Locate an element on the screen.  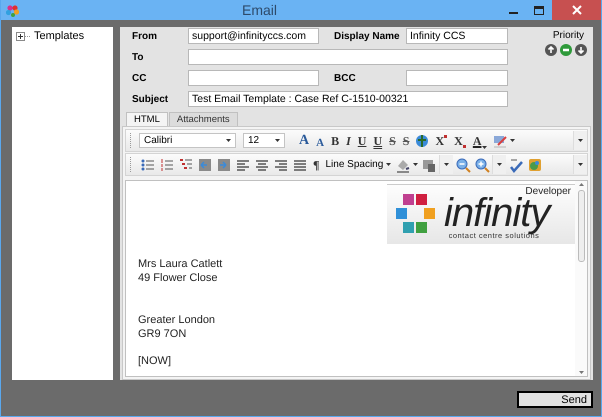
shrink-font-button: A is located at coordinates (320, 140).